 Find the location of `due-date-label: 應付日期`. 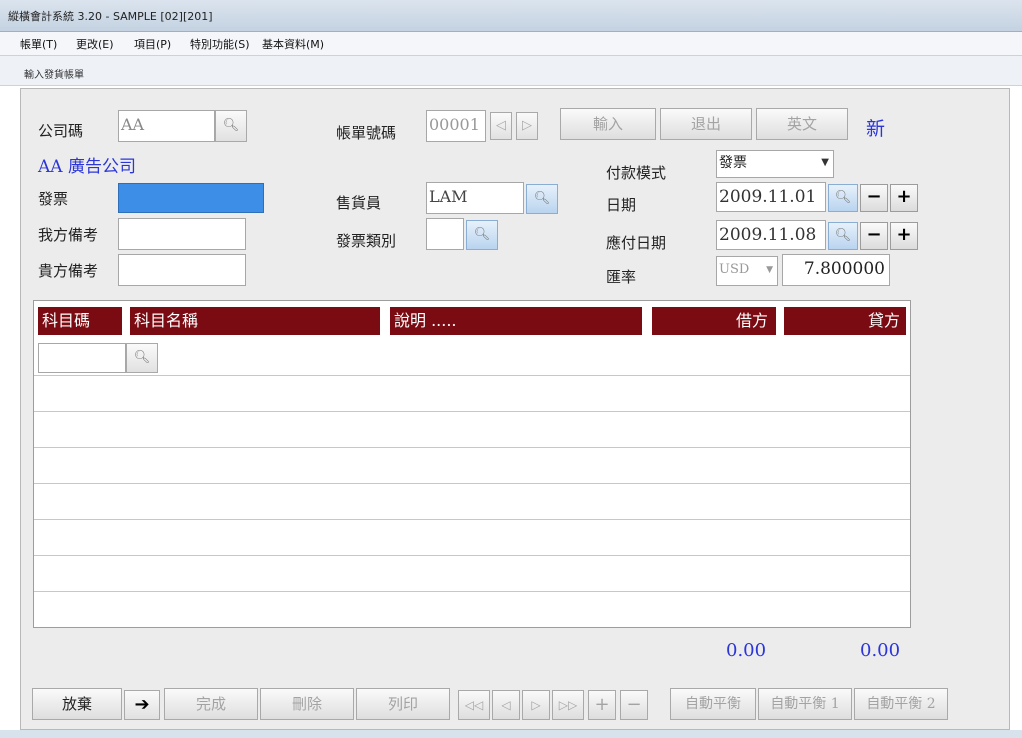

due-date-label: 應付日期 is located at coordinates (636, 243).